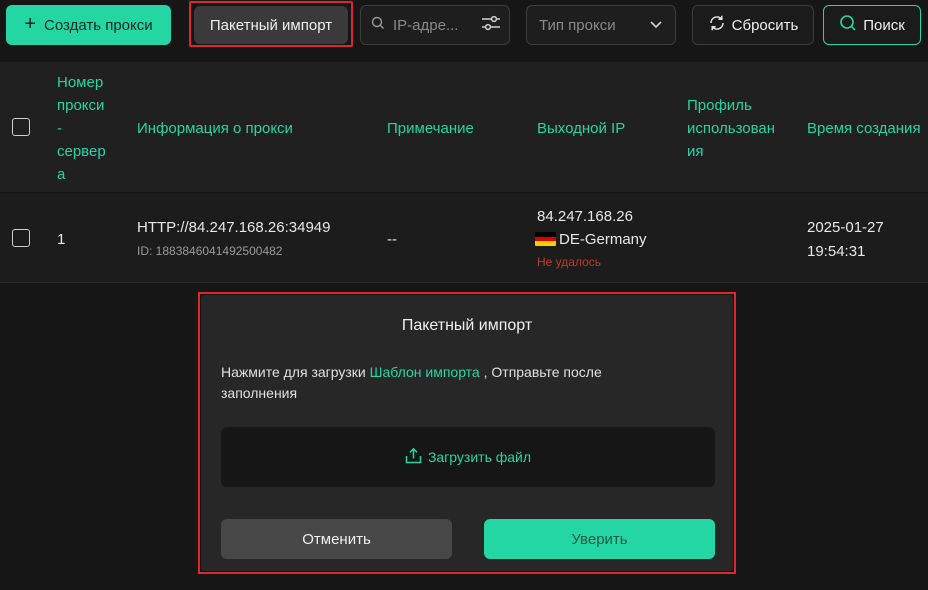 The image size is (928, 590). I want to click on header-proxy-info: Информация о прокси, so click(215, 128).